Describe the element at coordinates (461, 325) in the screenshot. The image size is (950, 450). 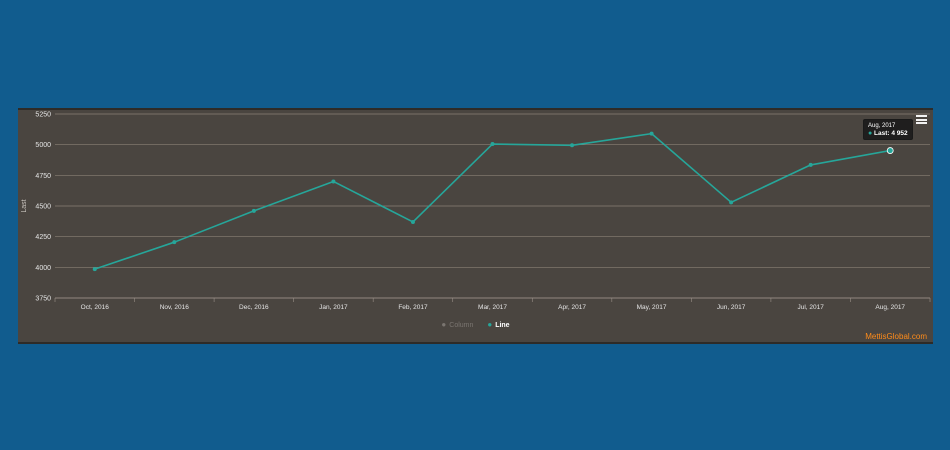
I see `legend-label-column: Column` at that location.